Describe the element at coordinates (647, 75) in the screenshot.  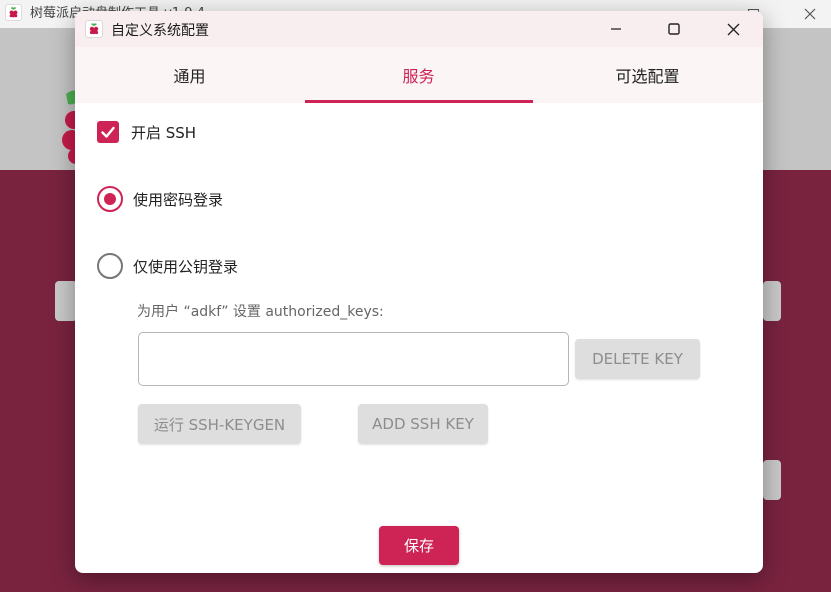
I see `tab-options: 可选配置` at that location.